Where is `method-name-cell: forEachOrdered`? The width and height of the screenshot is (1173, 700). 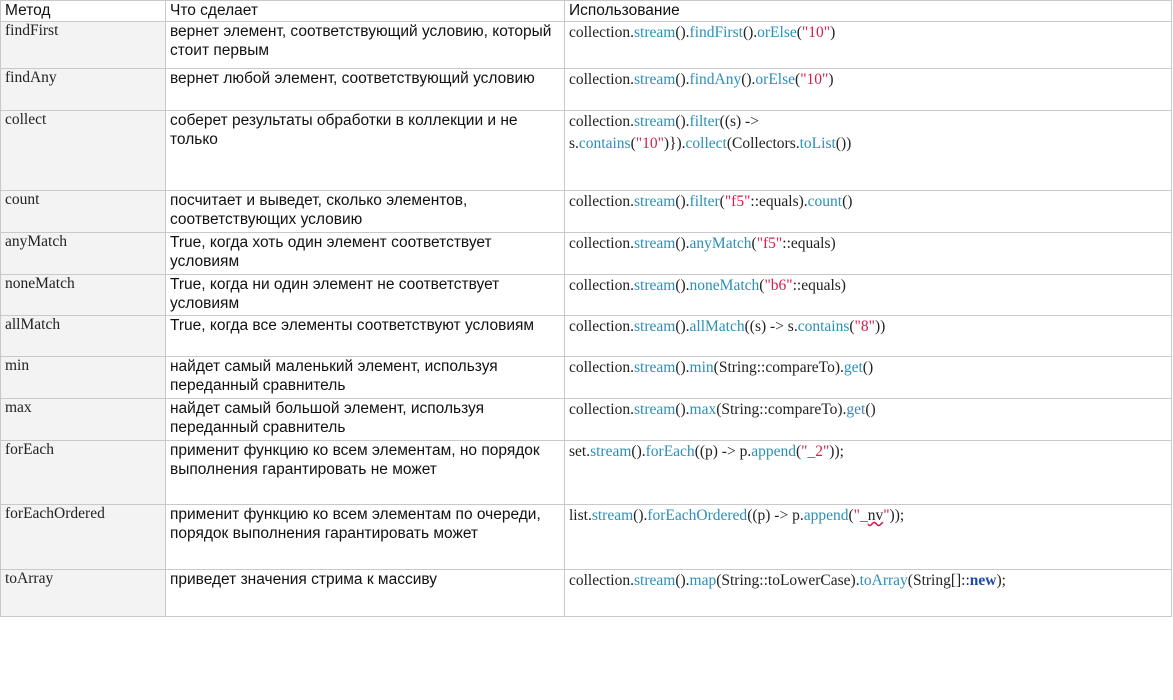
method-name-cell: forEachOrdered is located at coordinates (83, 537).